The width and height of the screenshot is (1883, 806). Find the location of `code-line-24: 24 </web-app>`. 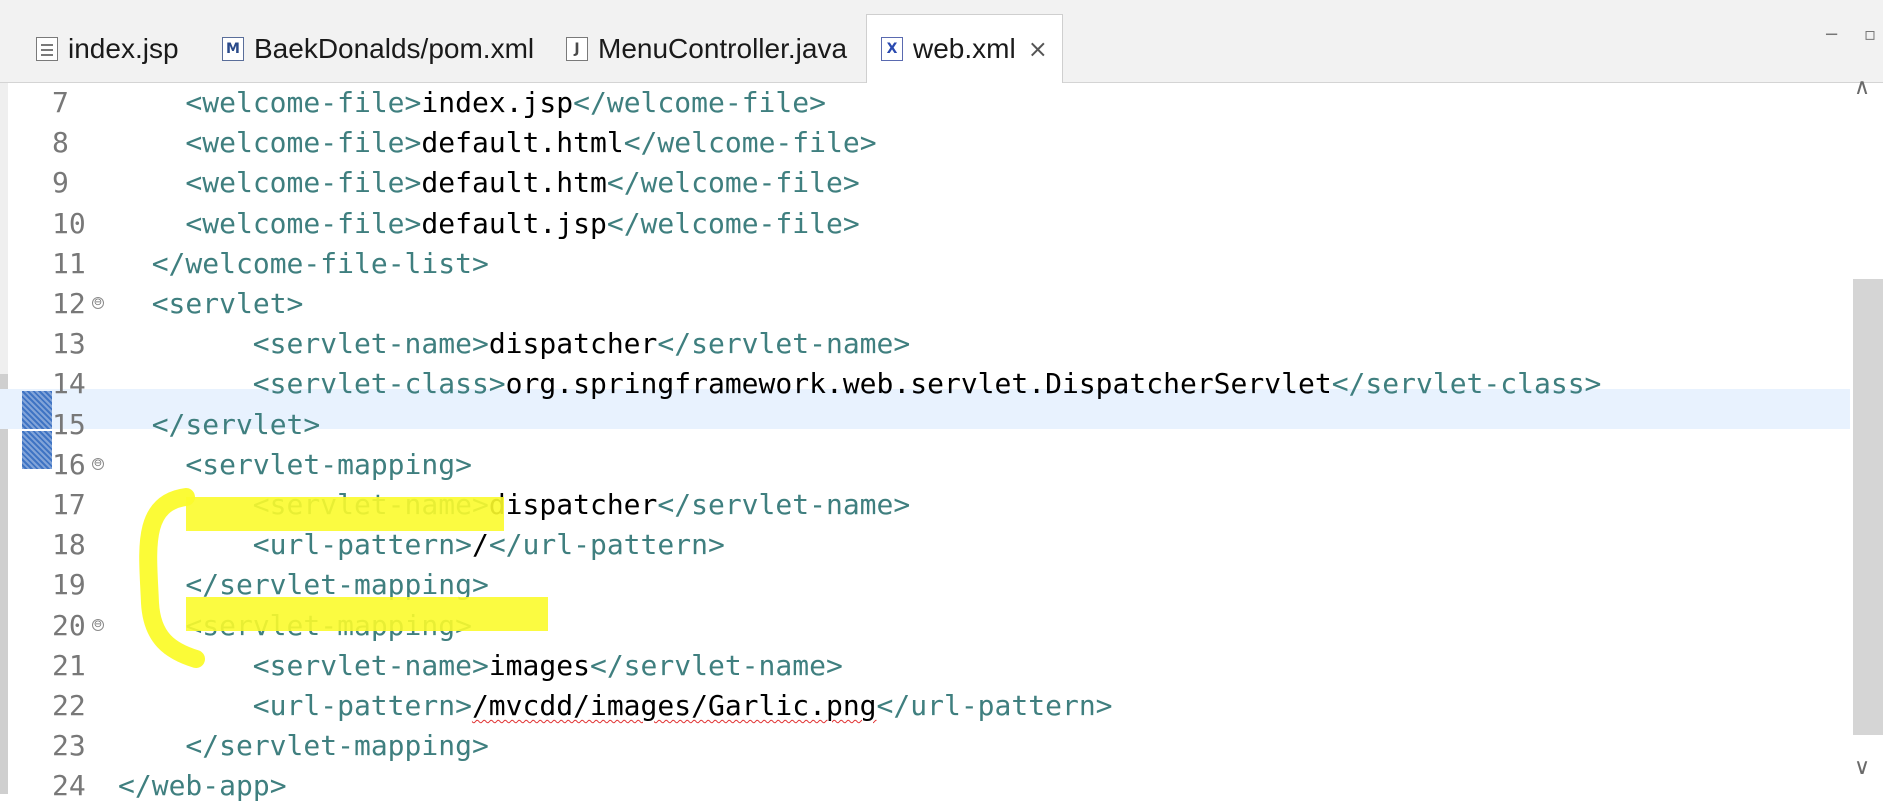

code-line-24: 24 </web-app> is located at coordinates (925, 786).